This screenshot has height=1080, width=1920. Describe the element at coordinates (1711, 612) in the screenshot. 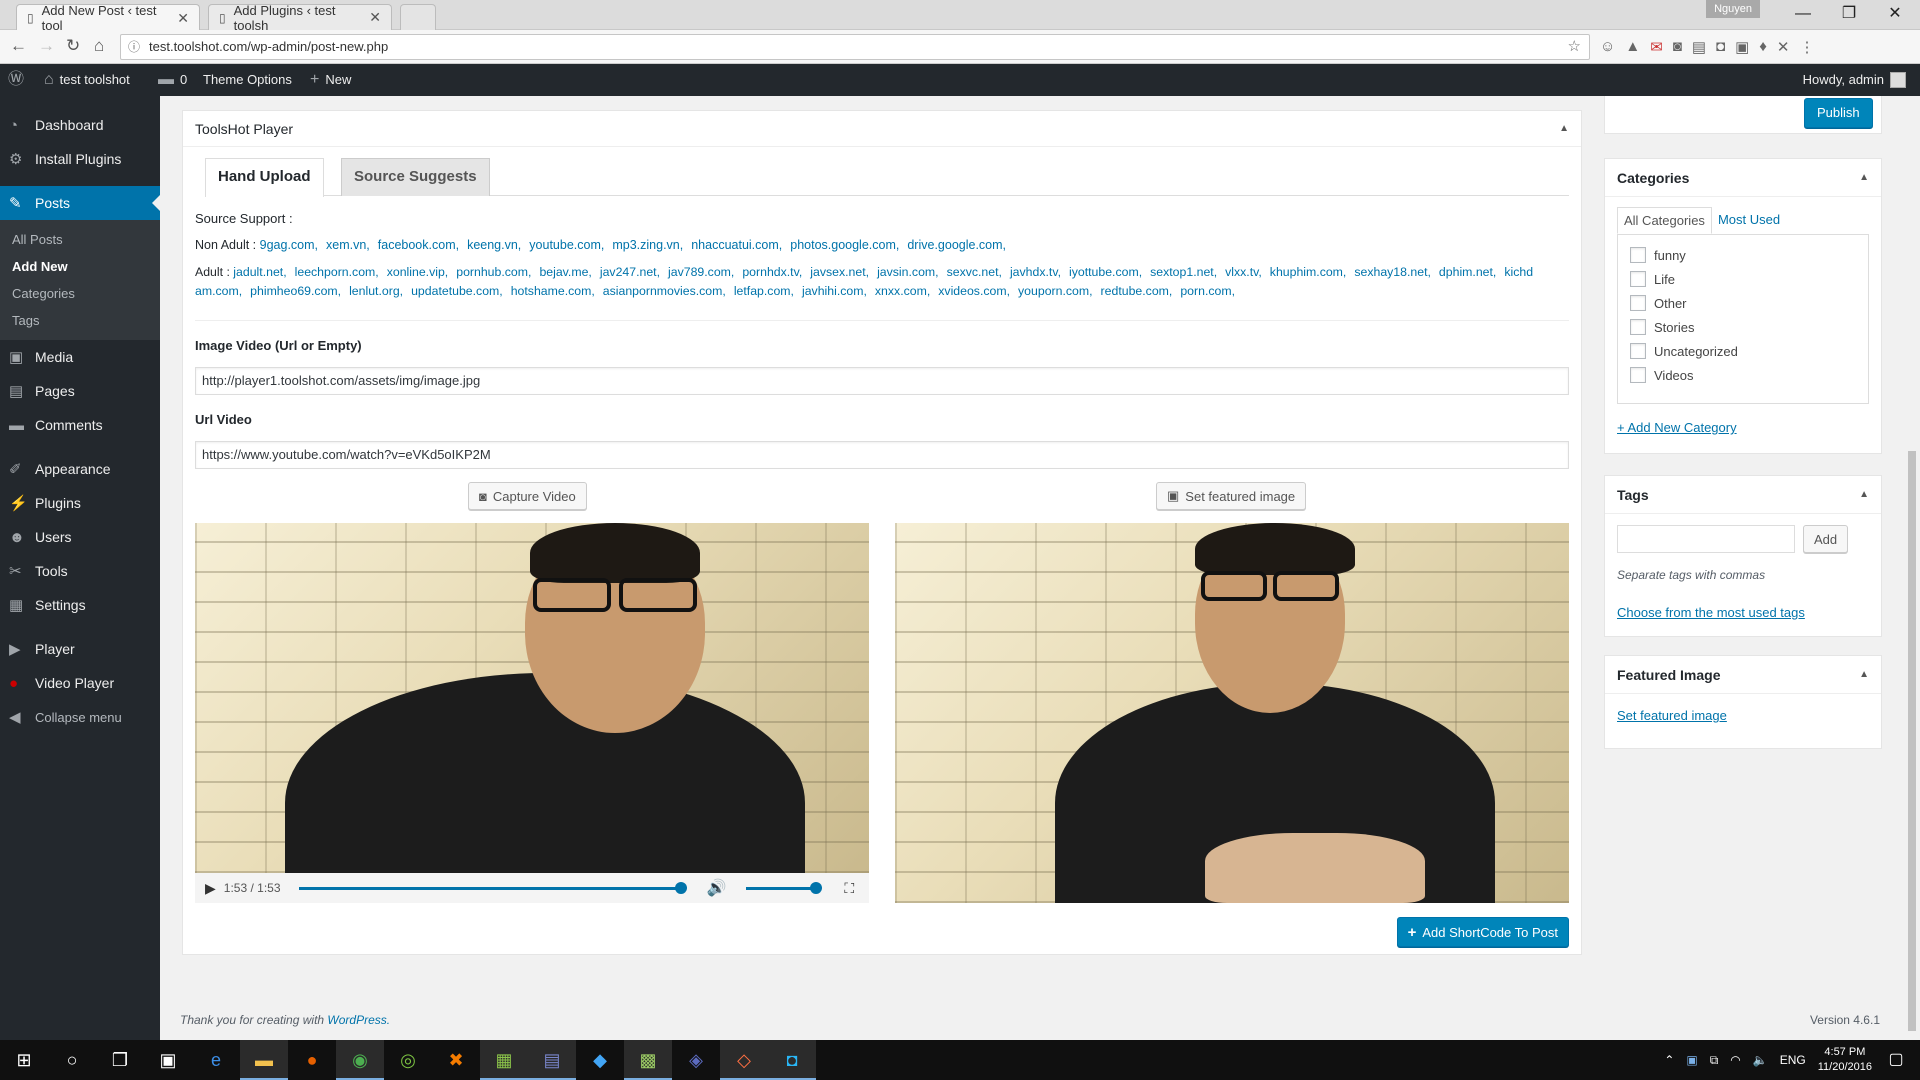

I see `choose-most-used-tags-link: Choose from the most used tags` at that location.